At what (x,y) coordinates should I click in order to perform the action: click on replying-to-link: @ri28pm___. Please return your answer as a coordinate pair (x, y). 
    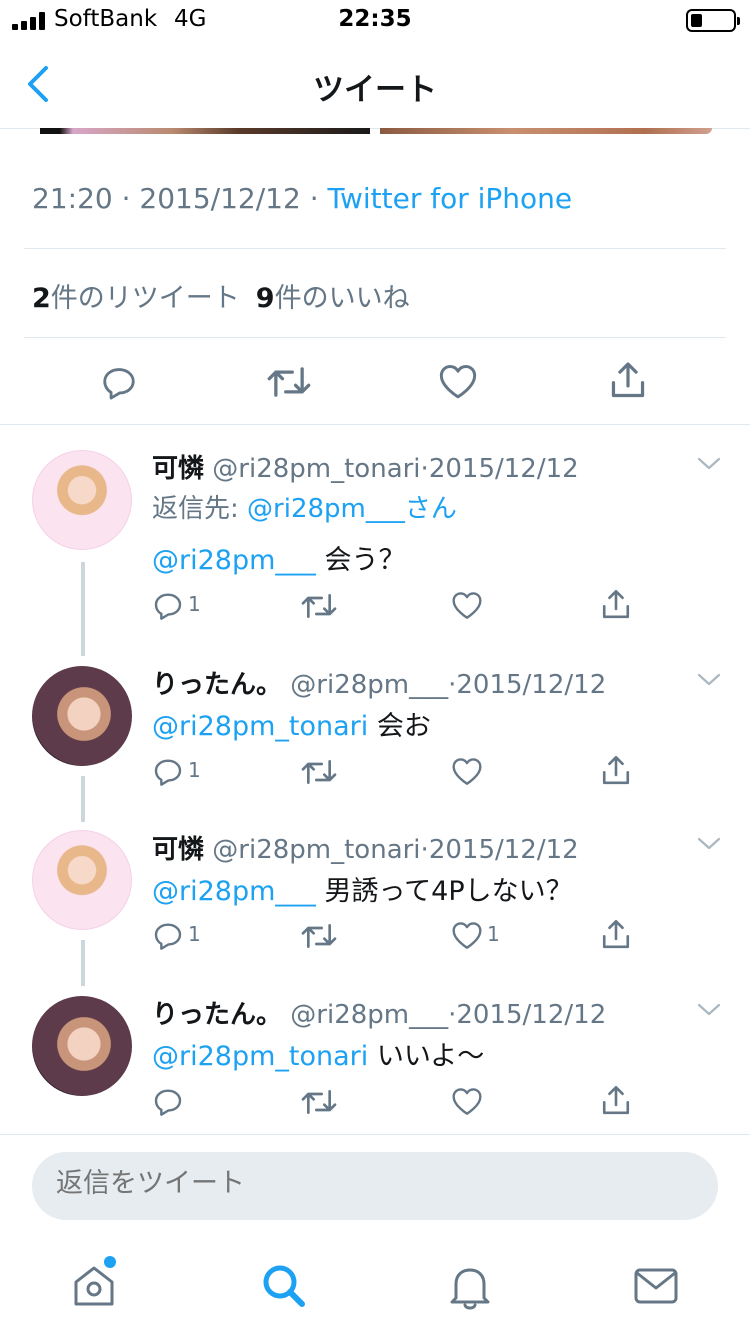
    Looking at the image, I should click on (326, 509).